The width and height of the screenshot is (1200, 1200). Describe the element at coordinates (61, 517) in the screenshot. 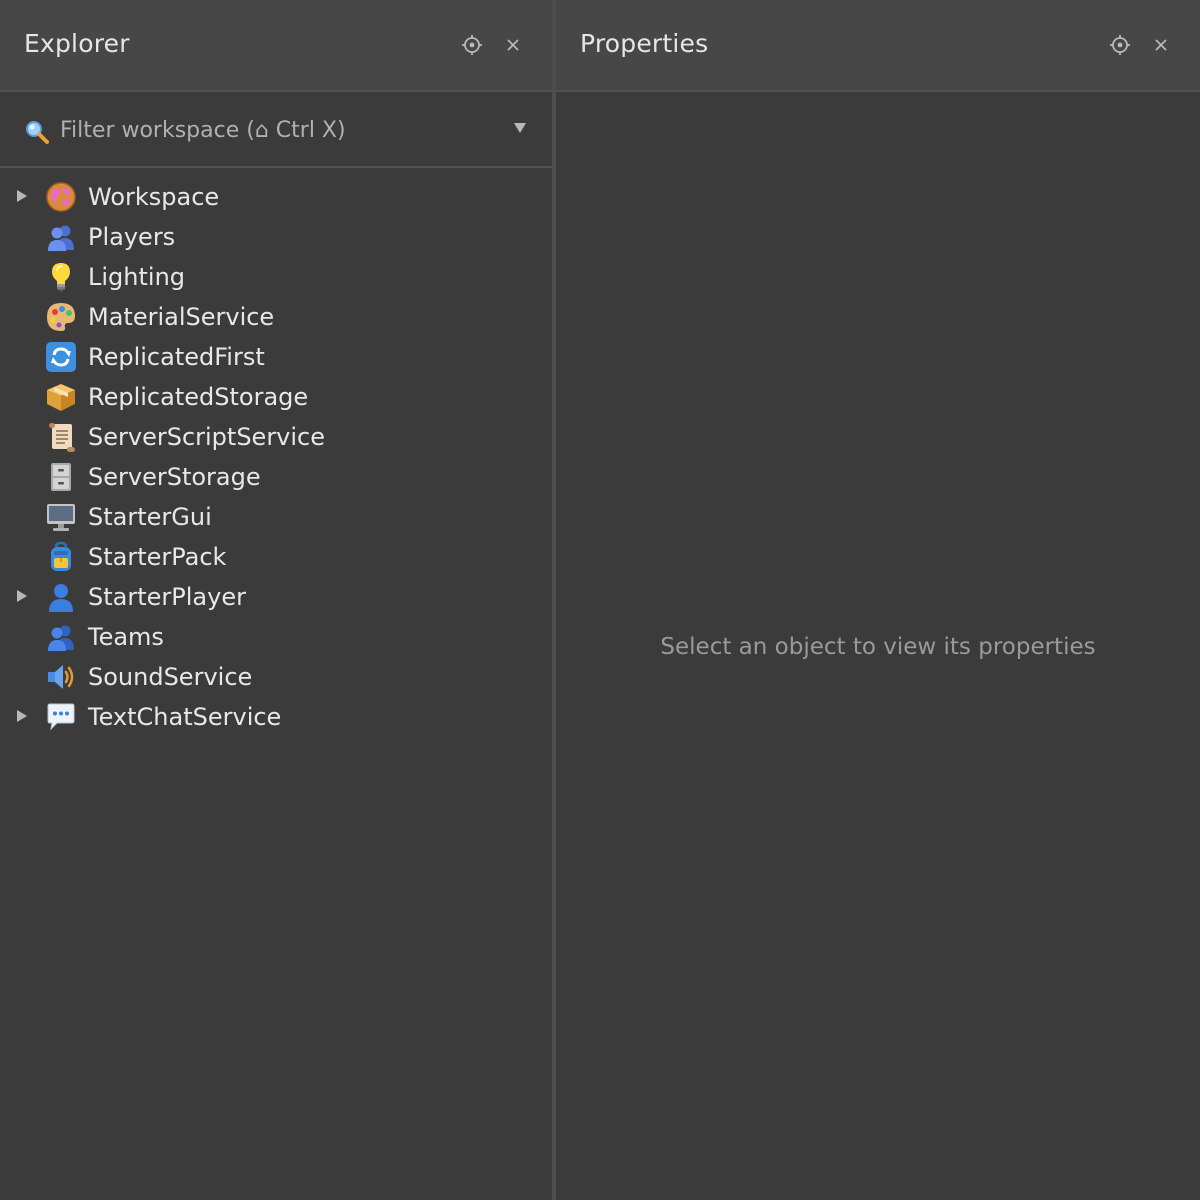

I see `monitor-icon` at that location.